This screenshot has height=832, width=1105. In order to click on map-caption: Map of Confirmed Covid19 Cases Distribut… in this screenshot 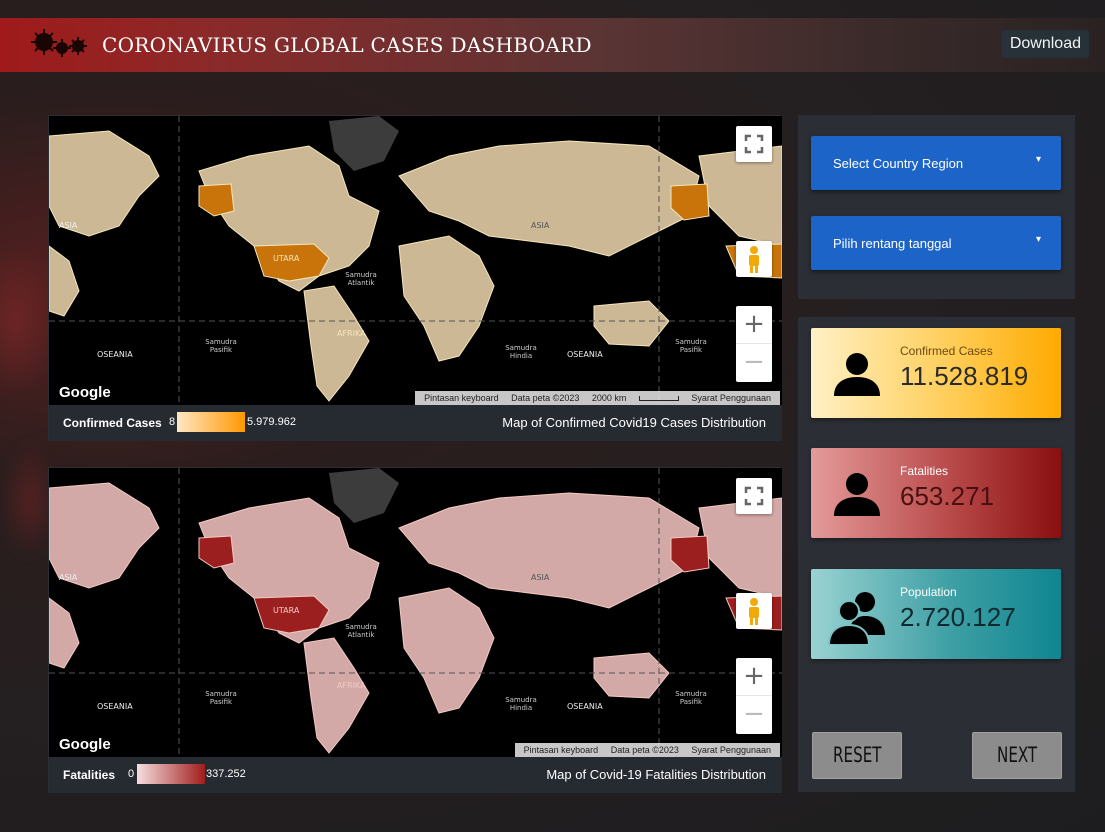, I will do `click(634, 422)`.